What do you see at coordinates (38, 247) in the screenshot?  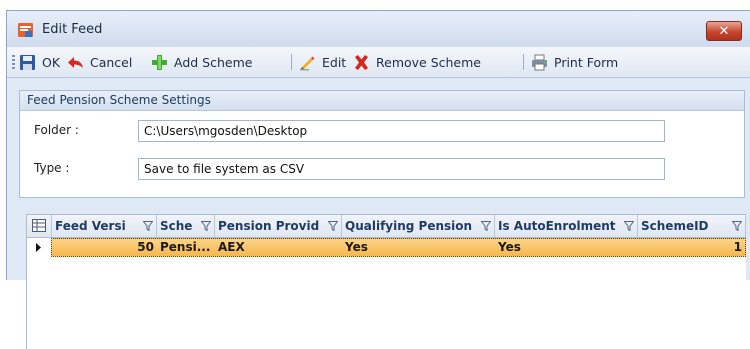 I see `current-row-indicator-icon` at bounding box center [38, 247].